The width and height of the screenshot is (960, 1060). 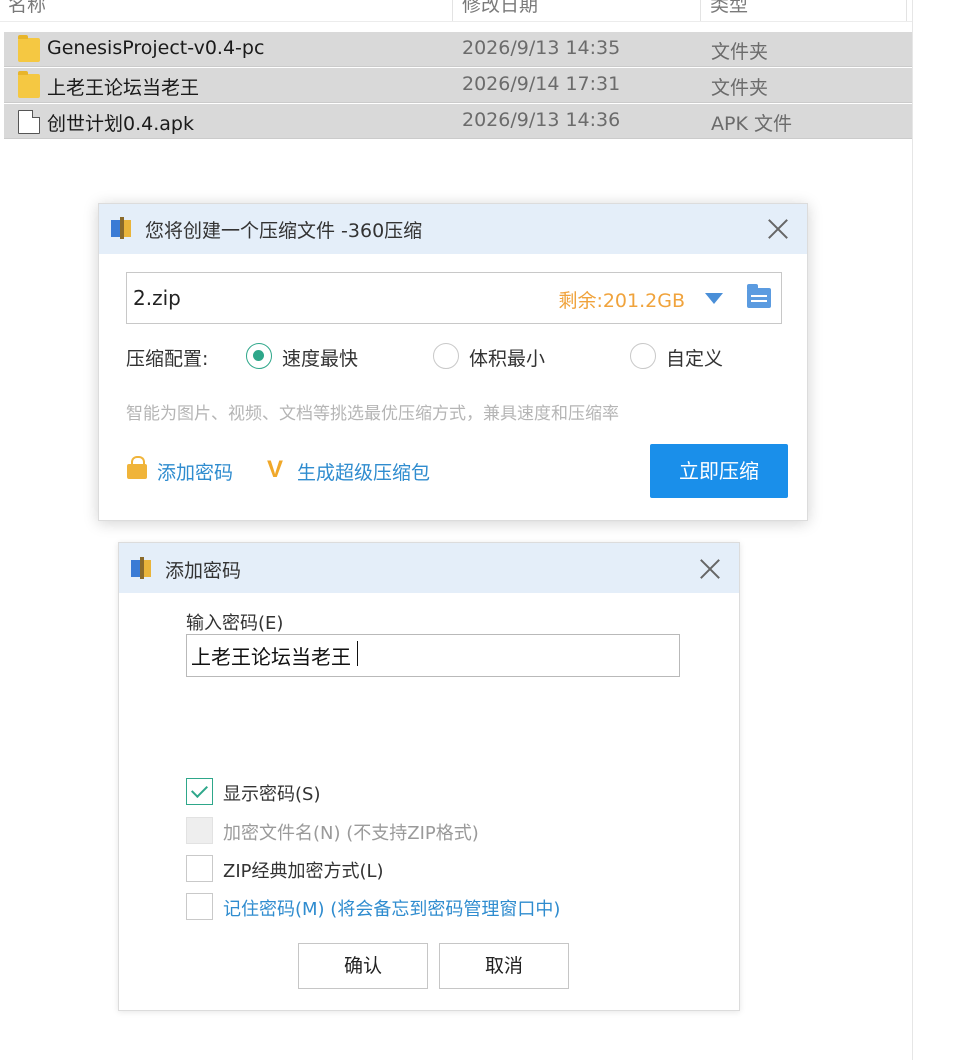 What do you see at coordinates (275, 469) in the screenshot?
I see `vip-icon: V` at bounding box center [275, 469].